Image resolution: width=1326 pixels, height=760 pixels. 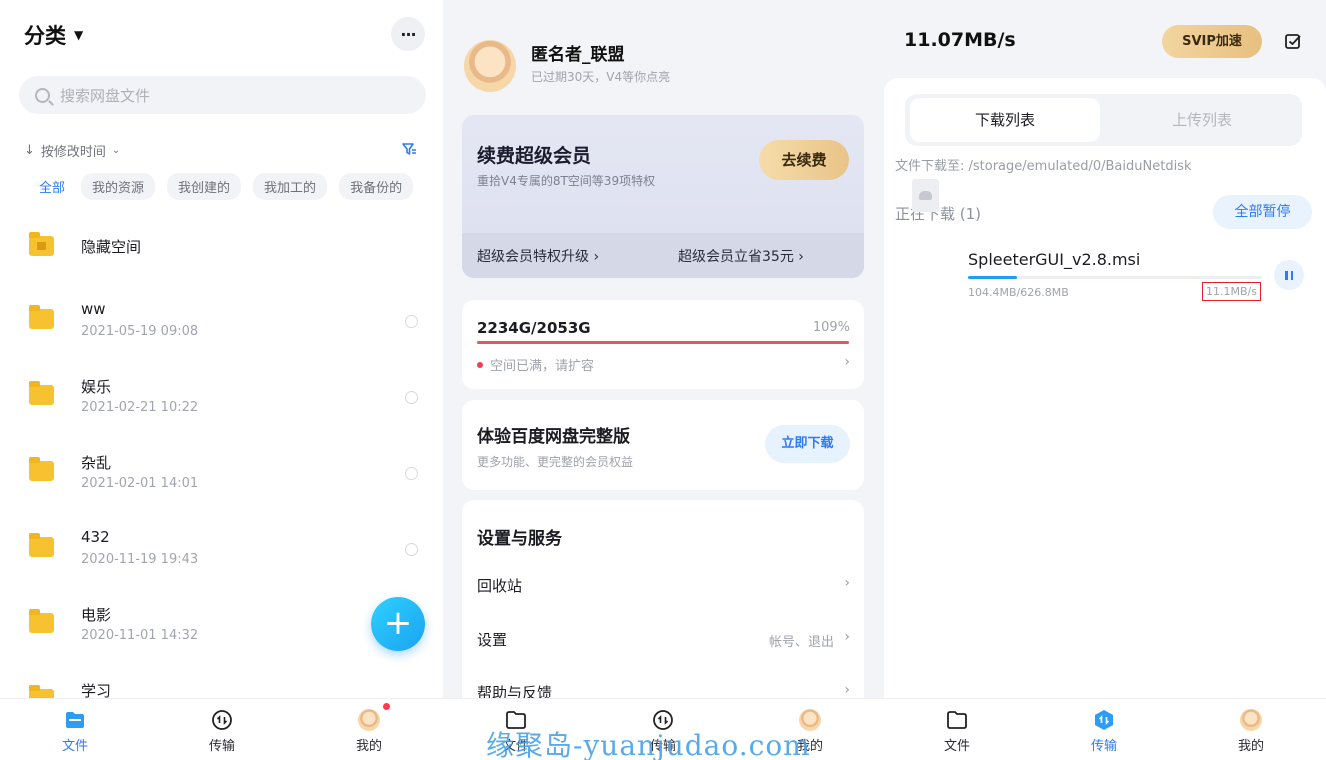 What do you see at coordinates (105, 95) in the screenshot?
I see `search-placeholder: 搜索网盘文件` at bounding box center [105, 95].